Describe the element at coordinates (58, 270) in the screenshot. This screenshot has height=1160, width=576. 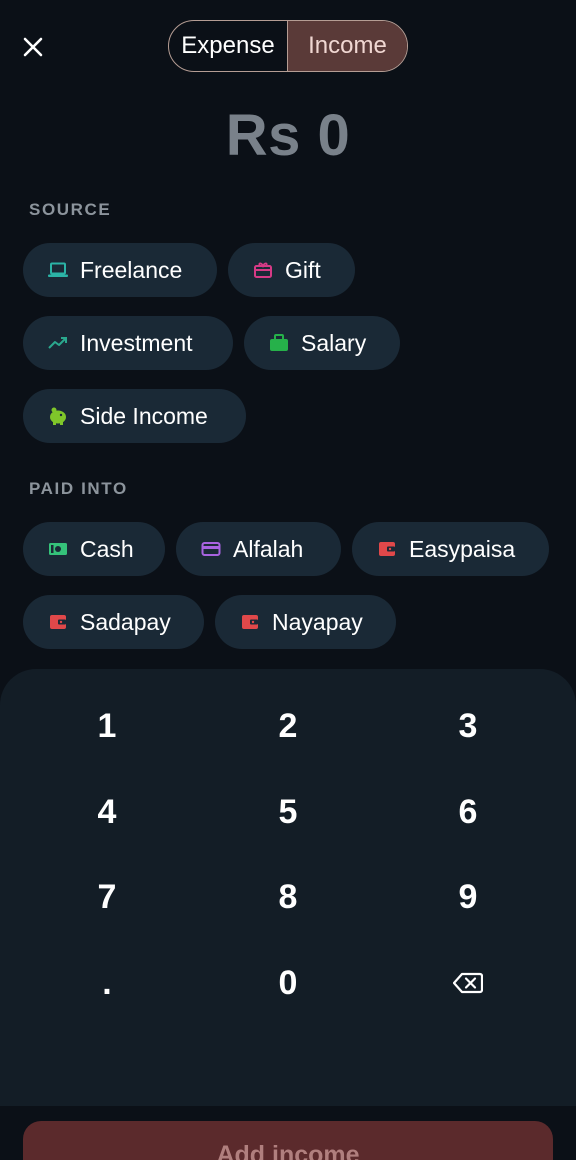
I see `laptop-icon` at that location.